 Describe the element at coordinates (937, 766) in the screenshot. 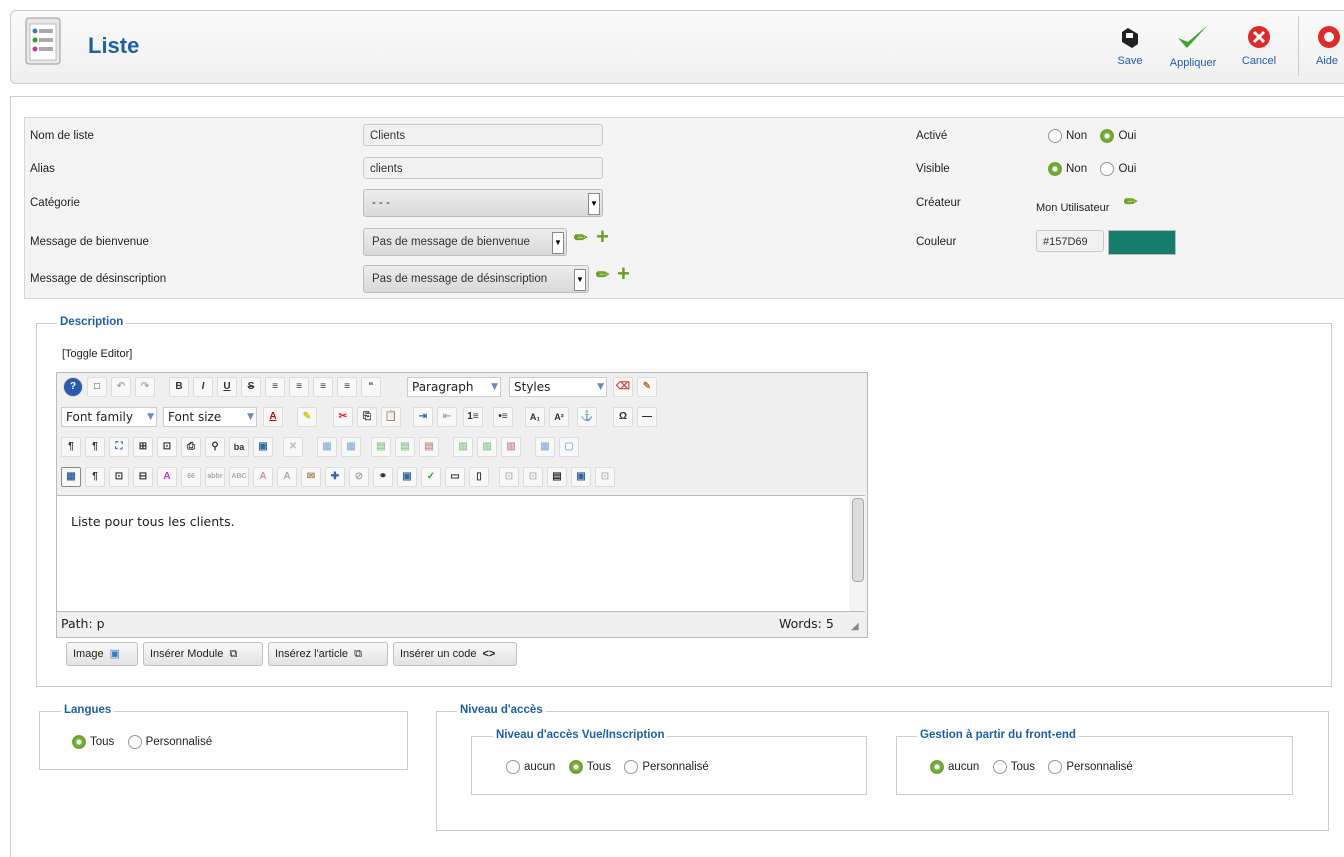

I see `frontend-none-radio` at that location.